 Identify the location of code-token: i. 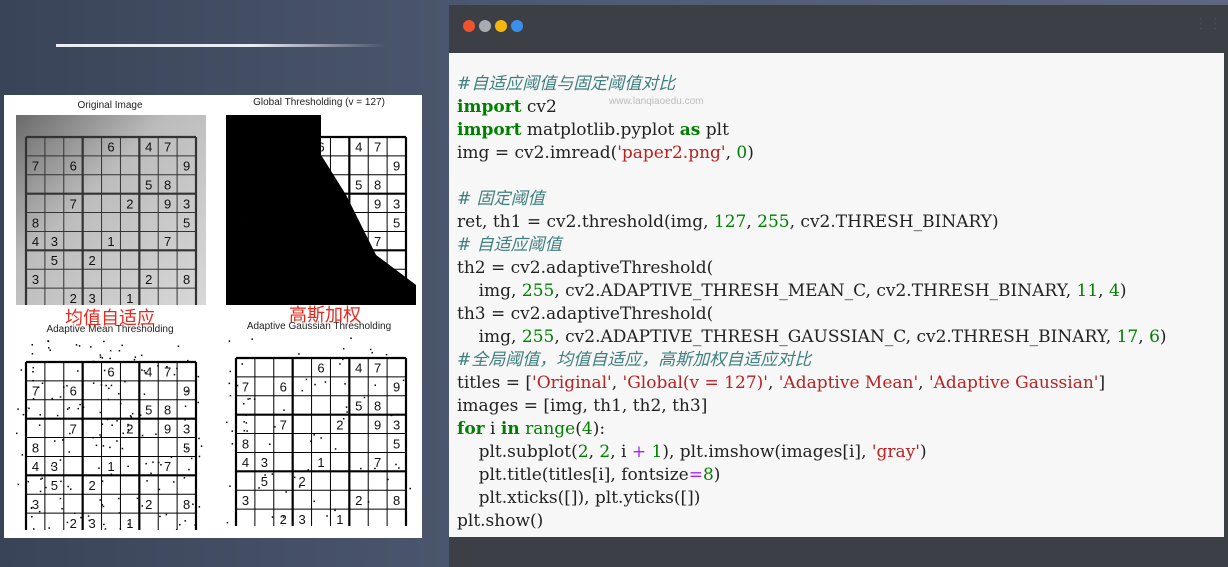
(492, 429).